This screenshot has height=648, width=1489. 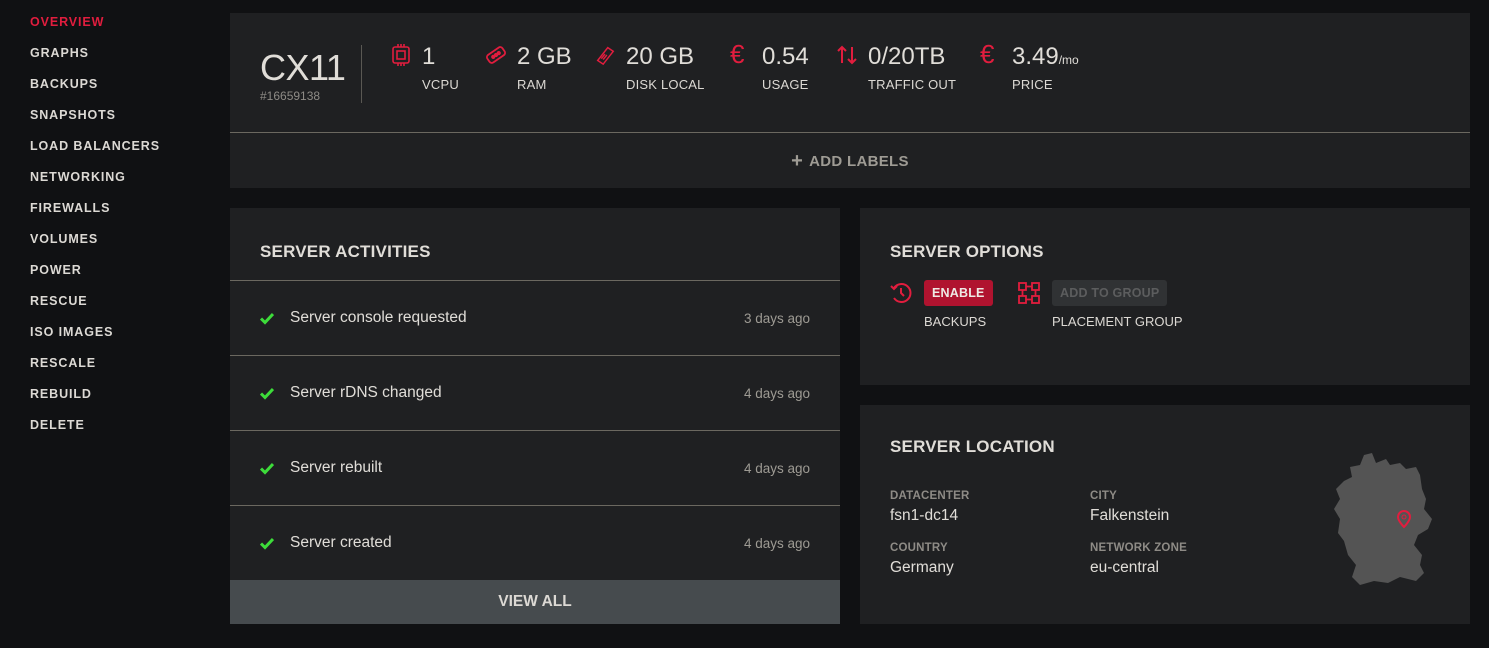 What do you see at coordinates (922, 567) in the screenshot?
I see `field-value: Germany` at bounding box center [922, 567].